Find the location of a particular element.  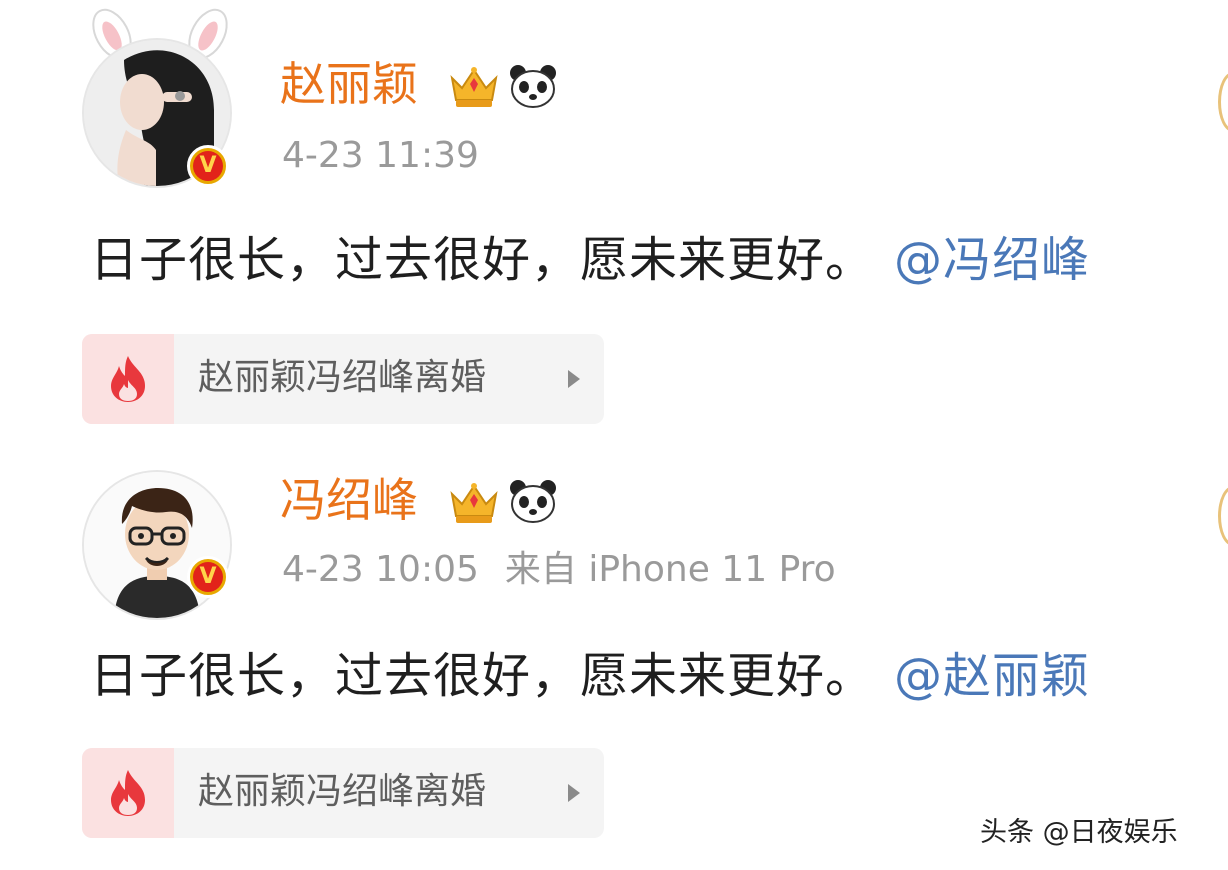

username: 赵丽颖 is located at coordinates (349, 84).